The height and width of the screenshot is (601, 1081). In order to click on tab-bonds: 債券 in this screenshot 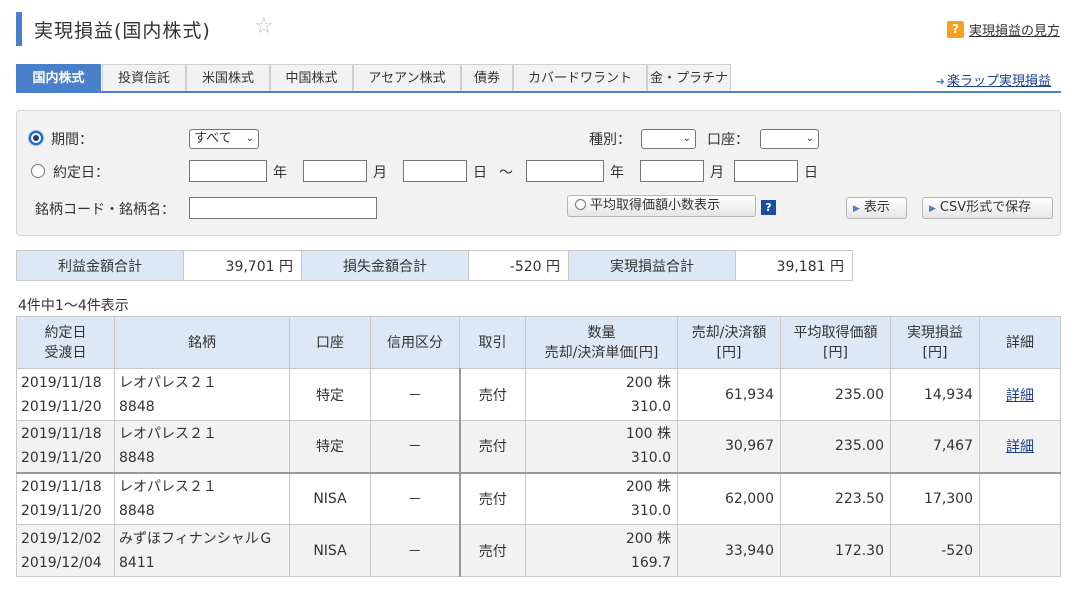, I will do `click(487, 77)`.